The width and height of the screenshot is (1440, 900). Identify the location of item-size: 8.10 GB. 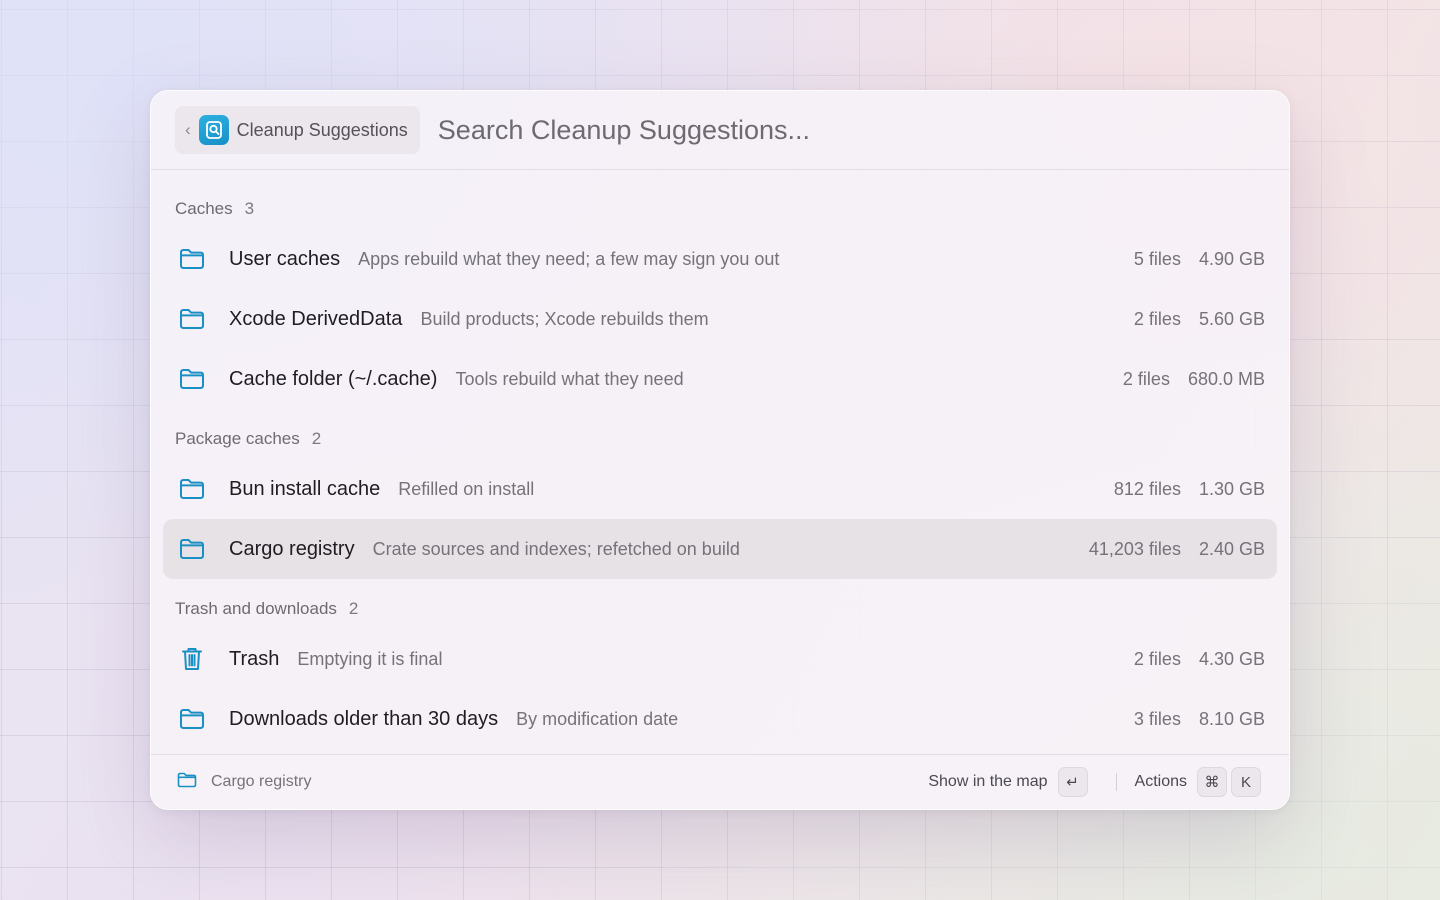
(1231, 718).